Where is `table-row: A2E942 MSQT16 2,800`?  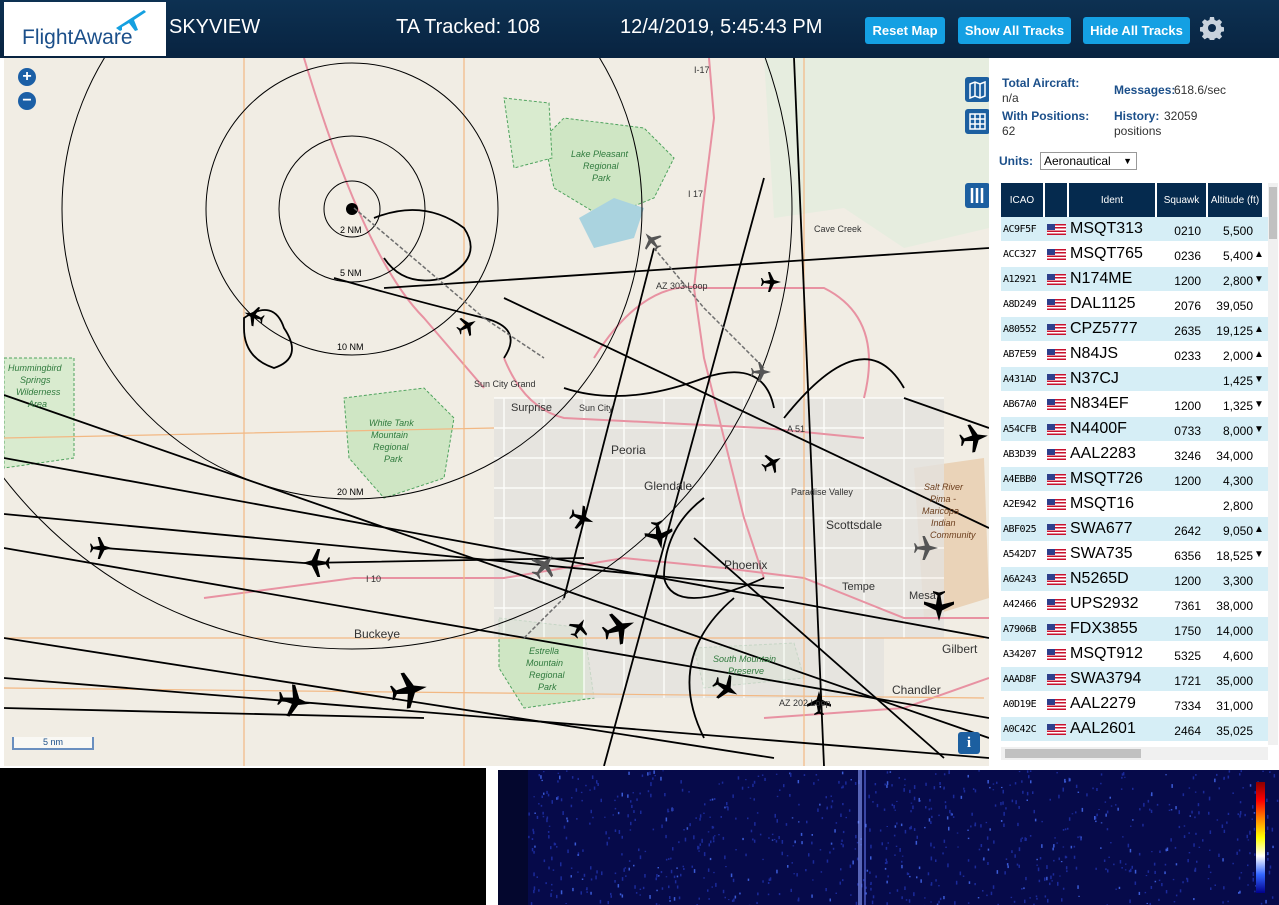 table-row: A2E942 MSQT16 2,800 is located at coordinates (1134, 504).